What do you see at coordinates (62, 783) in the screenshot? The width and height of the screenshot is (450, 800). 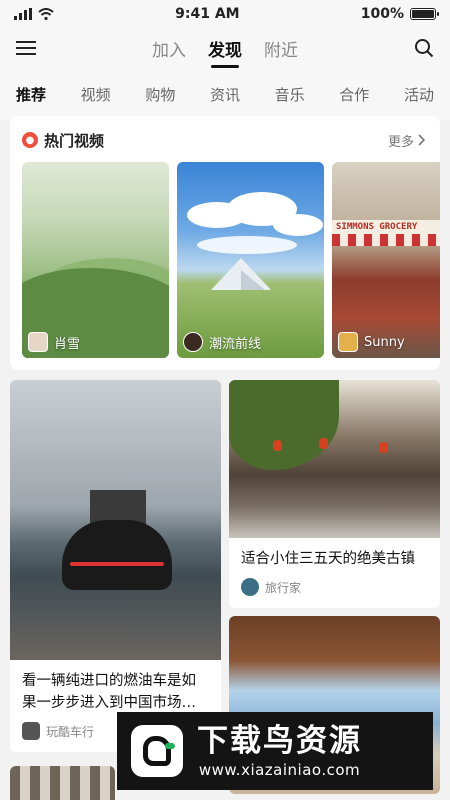 I see `feed-image-partial` at bounding box center [62, 783].